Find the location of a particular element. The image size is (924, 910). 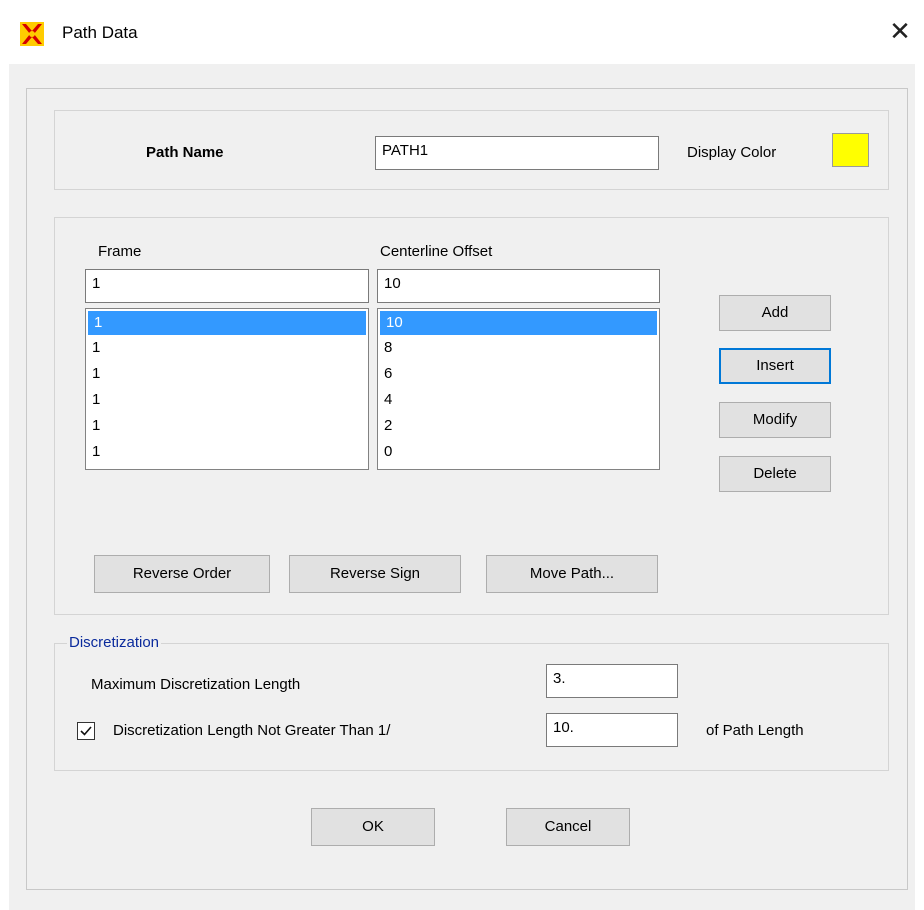

list-item: 4 is located at coordinates (518, 400).